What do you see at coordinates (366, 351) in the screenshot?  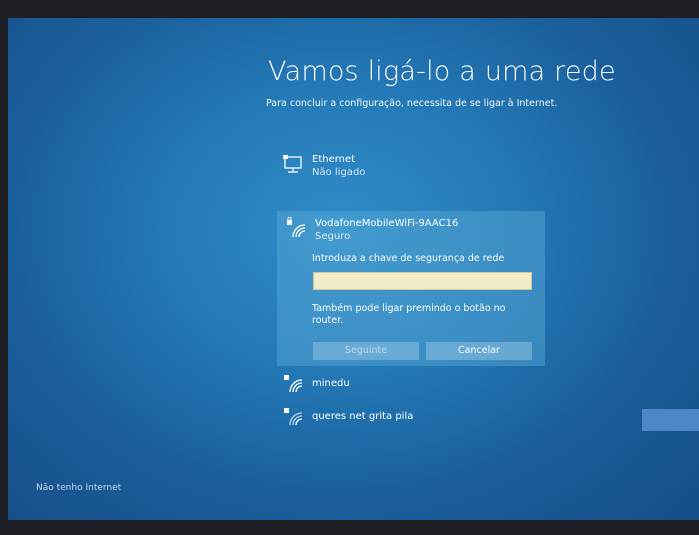 I see `next-button: Seguinte` at bounding box center [366, 351].